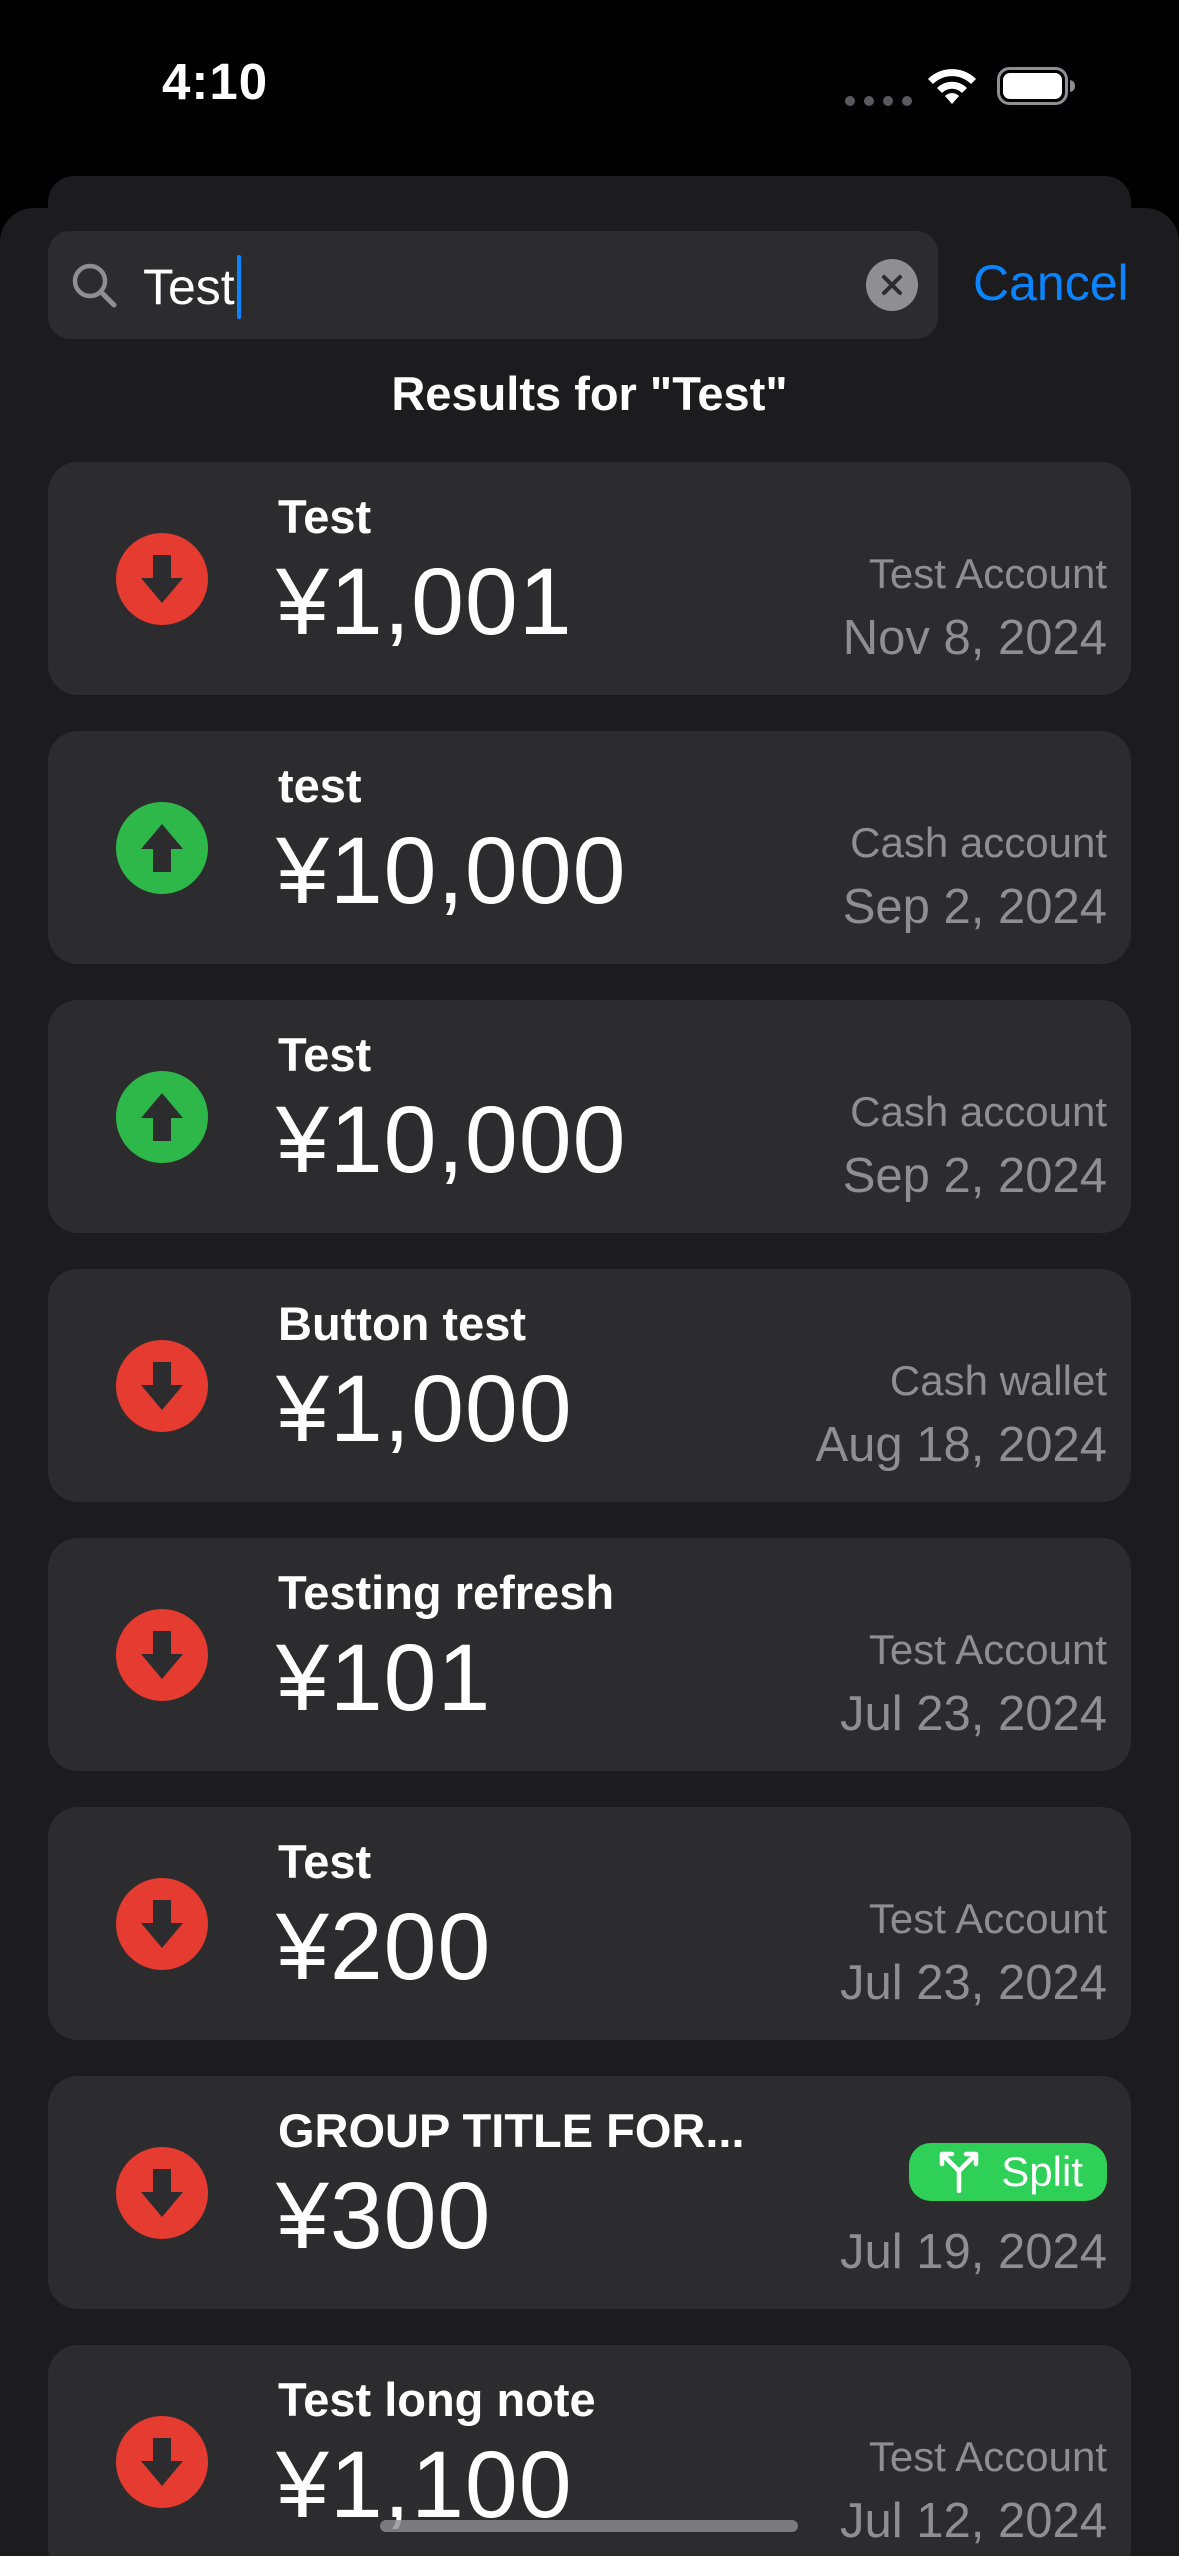 This screenshot has width=1179, height=2556. I want to click on transaction-amount: ¥1,001, so click(424, 602).